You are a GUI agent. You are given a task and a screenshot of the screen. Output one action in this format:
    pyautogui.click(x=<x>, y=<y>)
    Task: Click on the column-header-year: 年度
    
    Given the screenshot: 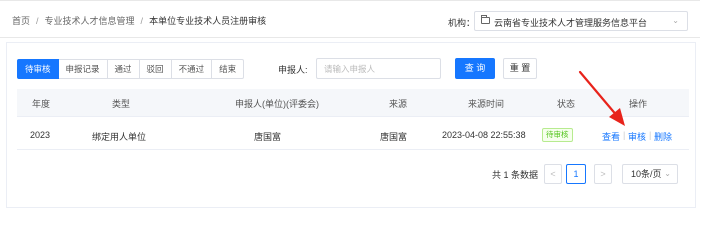 What is the action you would take?
    pyautogui.click(x=41, y=104)
    